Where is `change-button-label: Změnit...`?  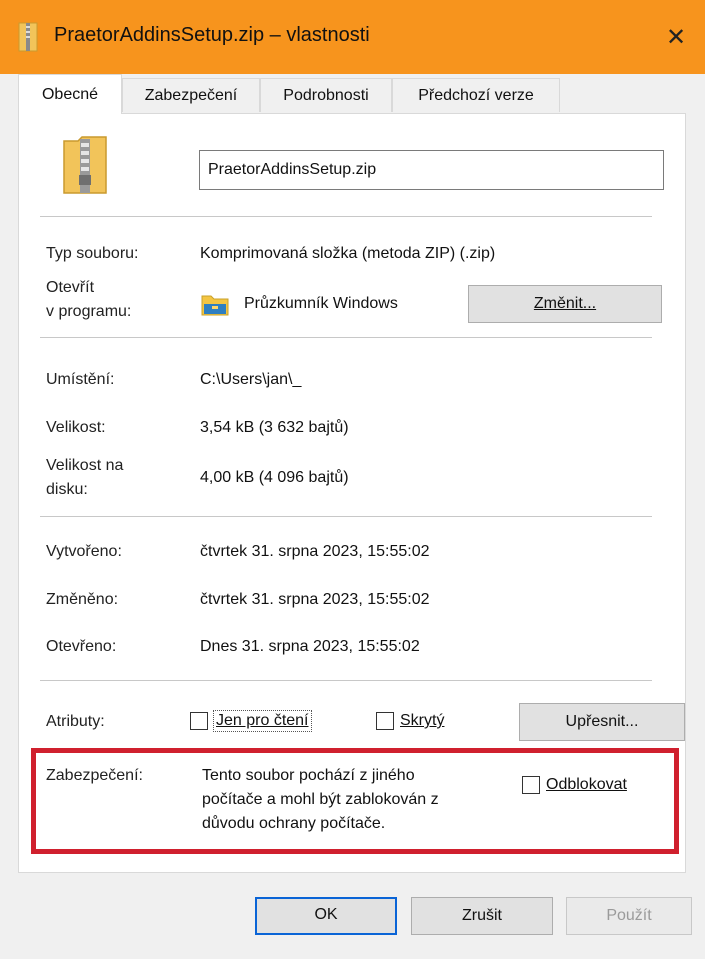 change-button-label: Změnit... is located at coordinates (565, 303).